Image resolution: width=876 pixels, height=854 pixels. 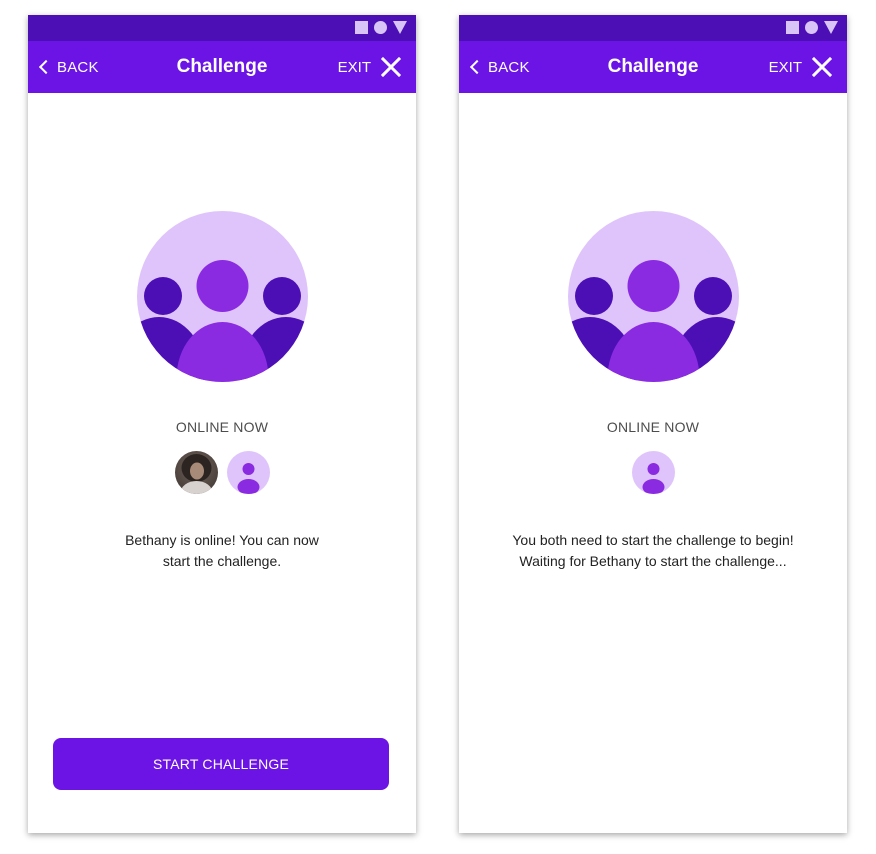 I want to click on status-message-line: Bethany is online! You can now, so click(x=222, y=540).